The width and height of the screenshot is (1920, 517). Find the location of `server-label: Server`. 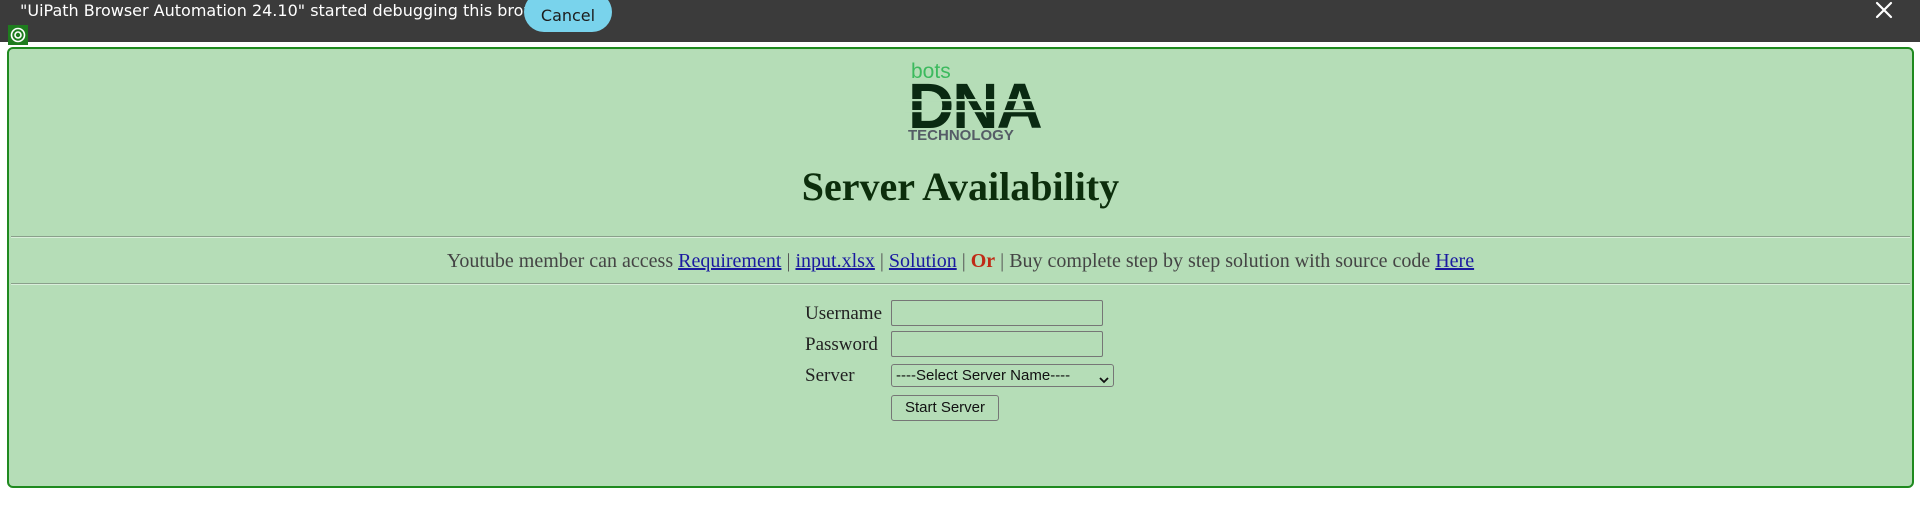

server-label: Server is located at coordinates (830, 375).